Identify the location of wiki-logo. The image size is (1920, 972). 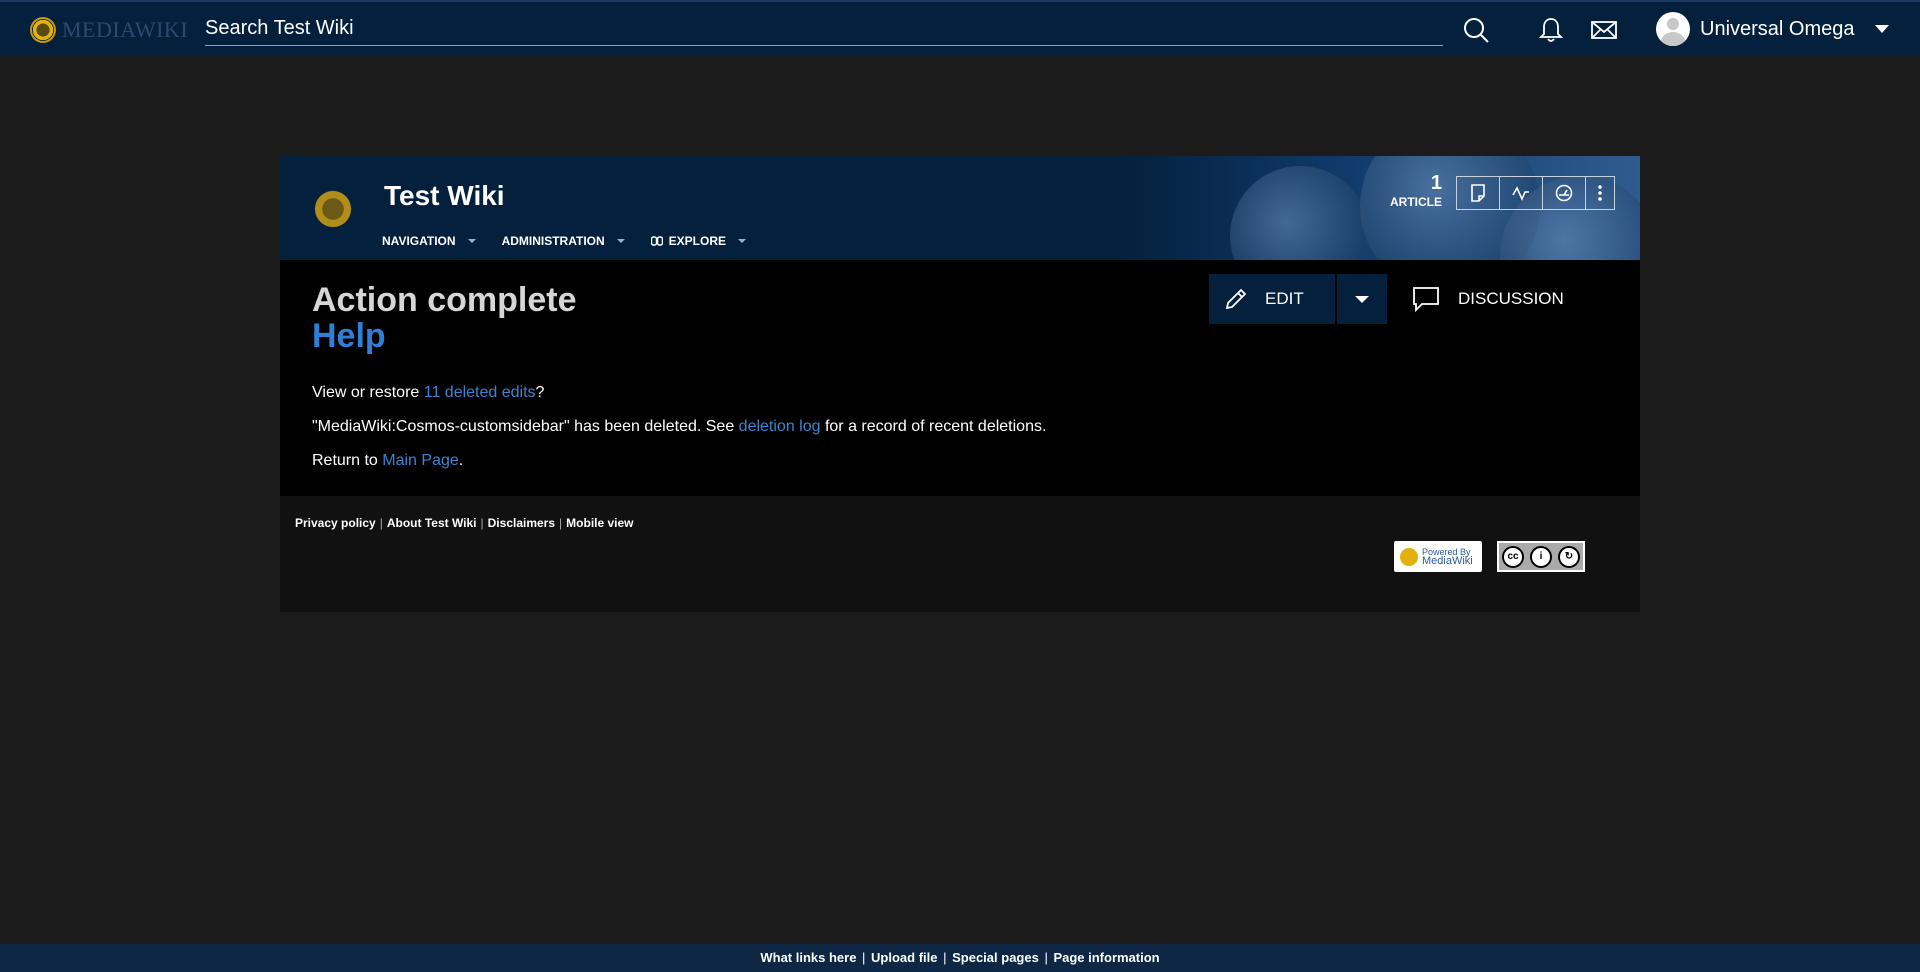
(333, 209).